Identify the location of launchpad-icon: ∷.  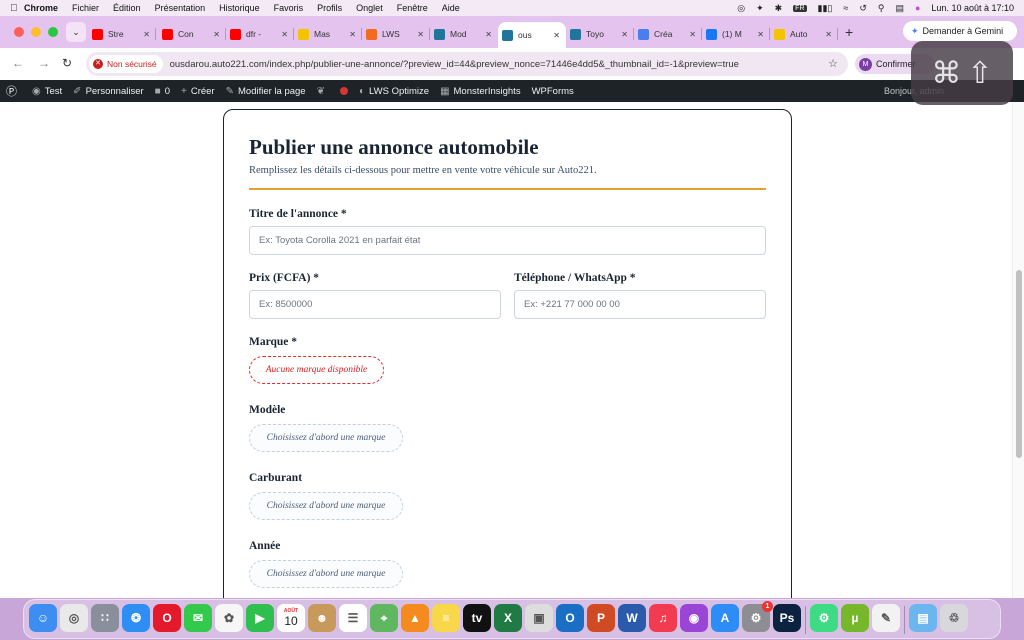
(105, 618).